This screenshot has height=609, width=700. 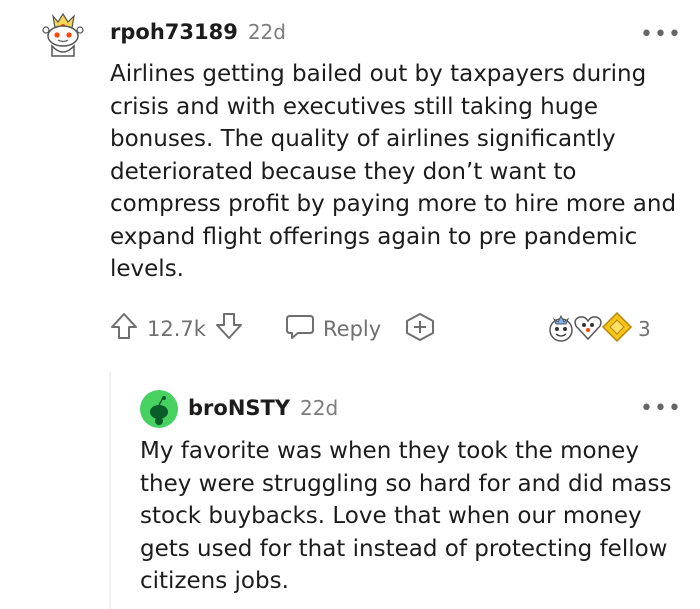 I want to click on comment-header: broNSTY 22d, so click(x=263, y=408).